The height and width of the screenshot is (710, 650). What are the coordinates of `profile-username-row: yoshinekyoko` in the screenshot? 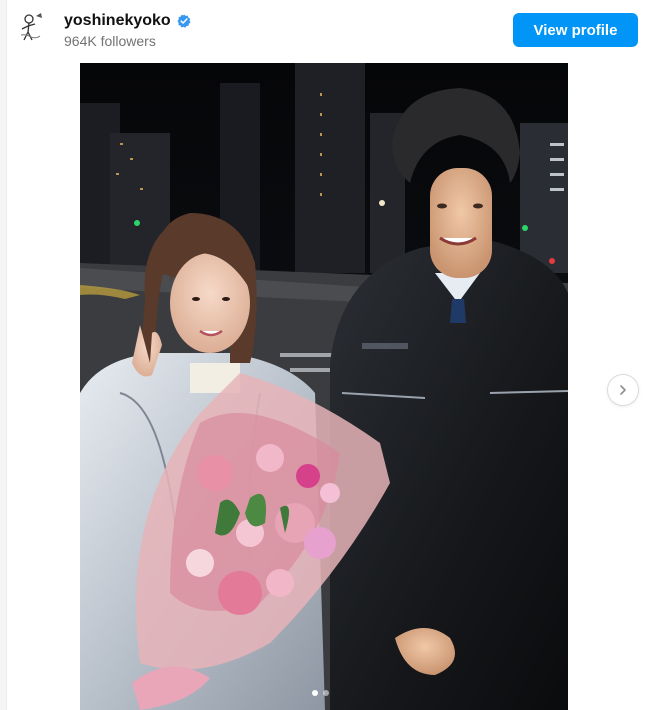 It's located at (127, 21).